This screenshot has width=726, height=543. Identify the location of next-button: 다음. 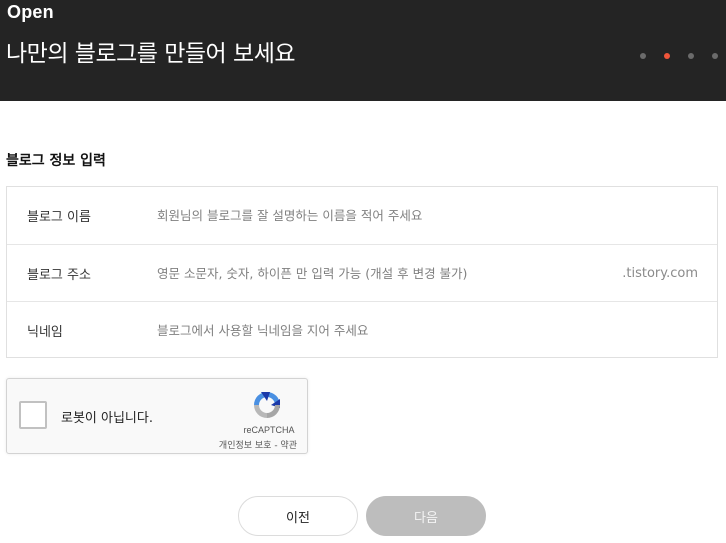
(426, 516).